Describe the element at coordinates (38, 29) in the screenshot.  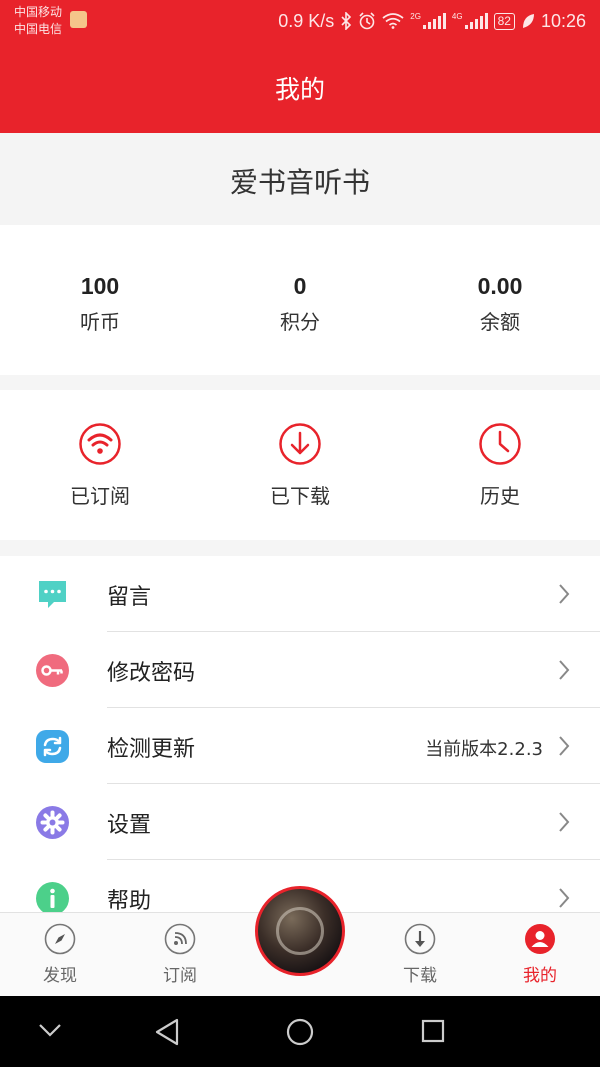
I see `carrier-2: 中国电信` at that location.